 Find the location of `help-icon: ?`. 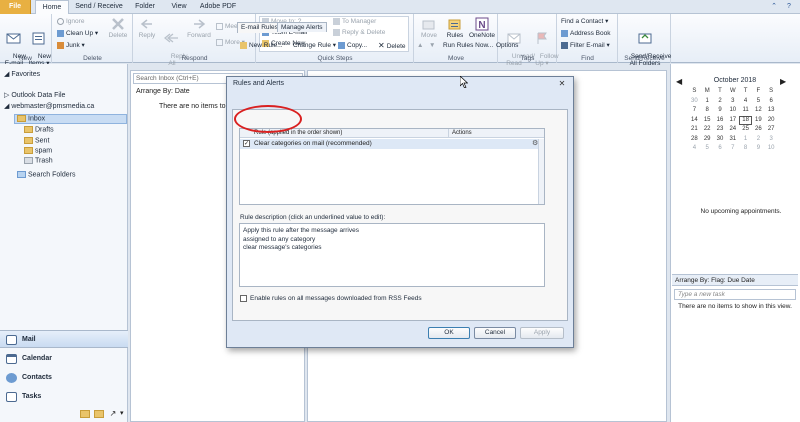

help-icon: ? is located at coordinates (789, 7).